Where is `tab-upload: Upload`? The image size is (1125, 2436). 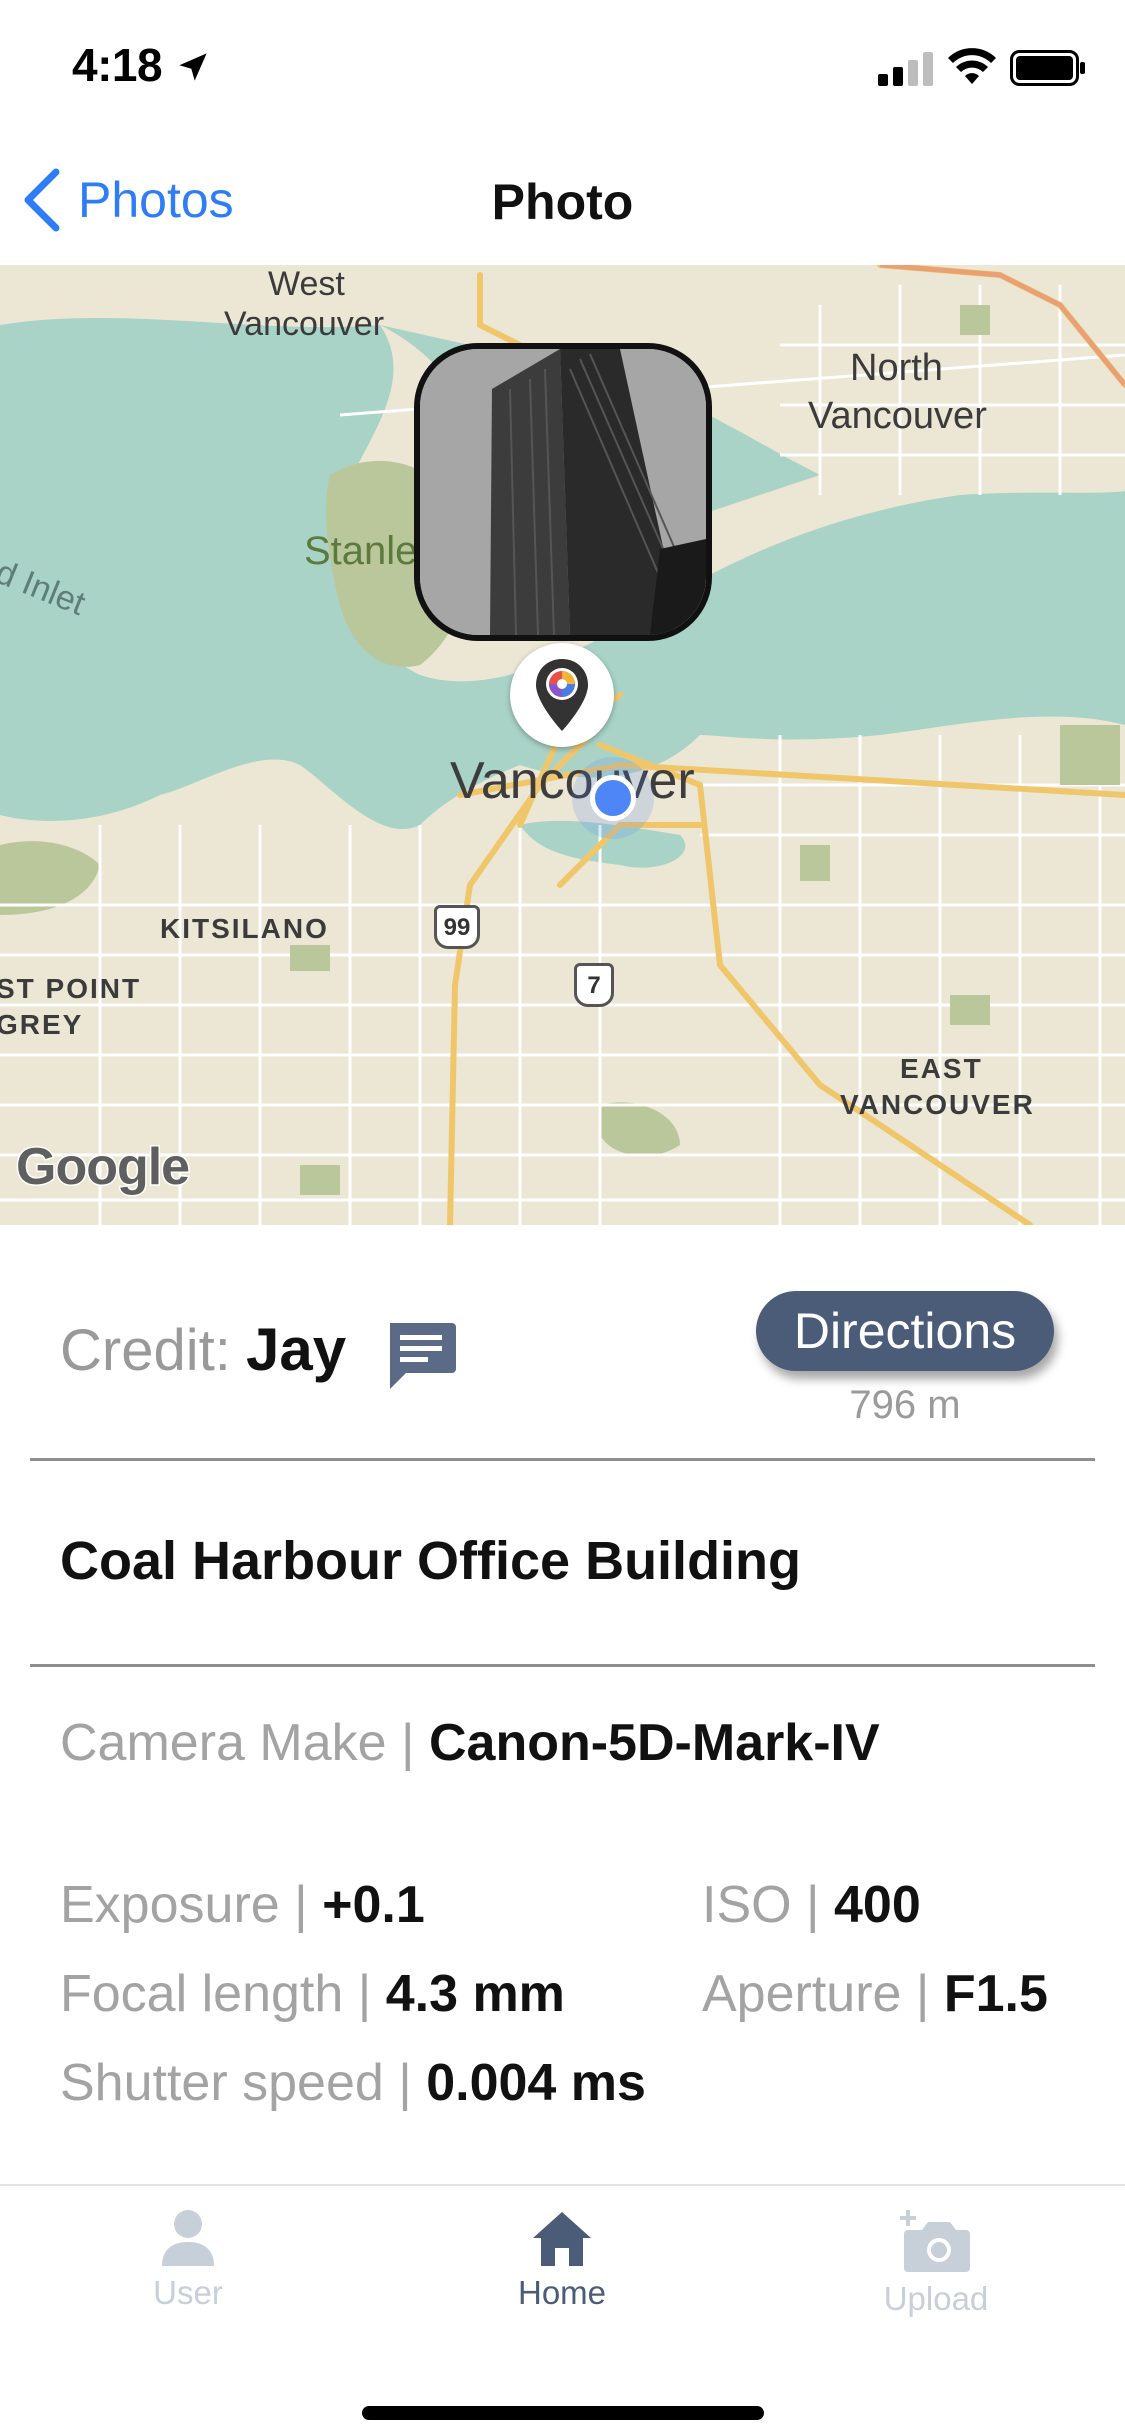
tab-upload: Upload is located at coordinates (936, 2263).